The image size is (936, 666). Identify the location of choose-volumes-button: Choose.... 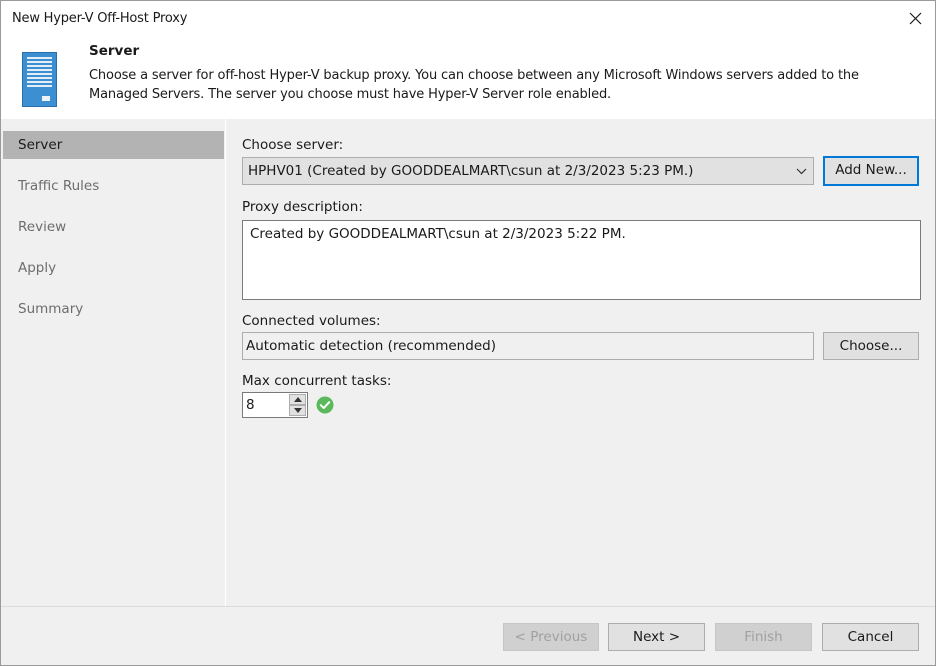
(871, 346).